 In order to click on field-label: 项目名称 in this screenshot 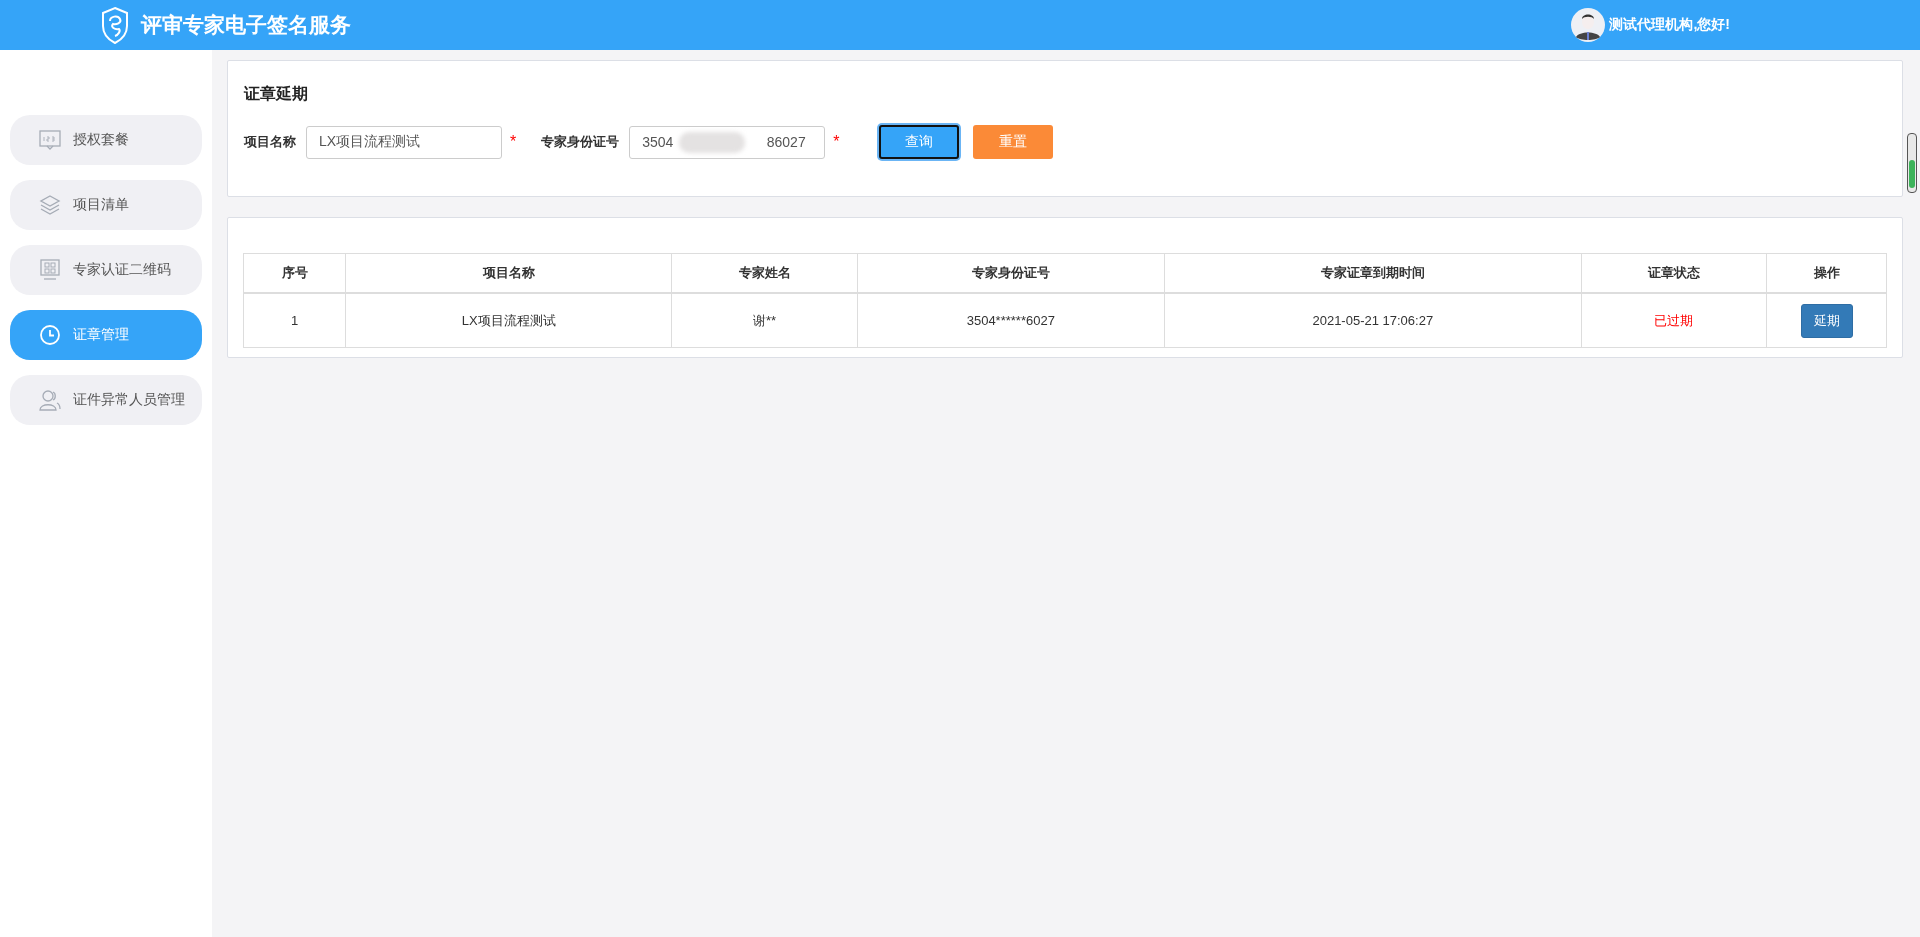, I will do `click(270, 142)`.